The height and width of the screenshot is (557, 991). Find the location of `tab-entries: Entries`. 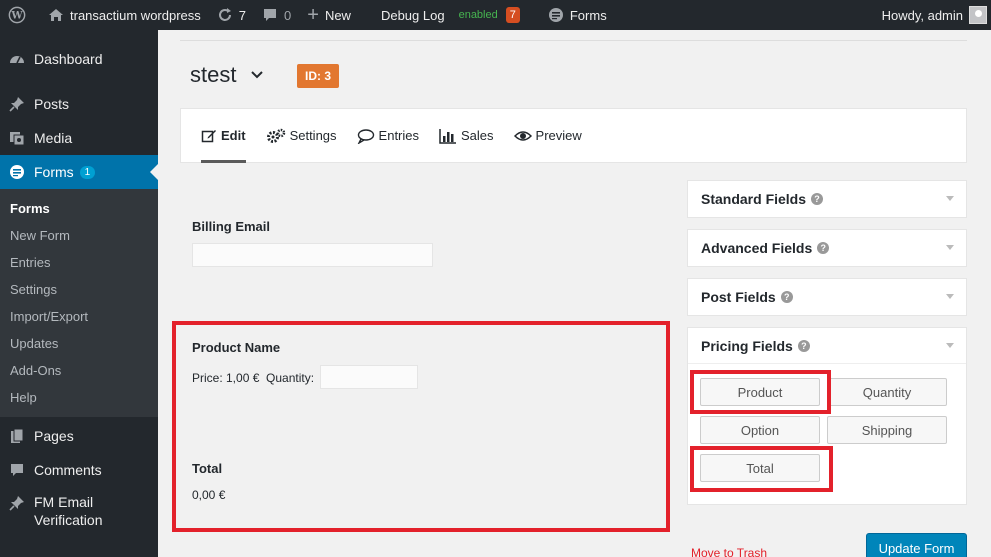

tab-entries: Entries is located at coordinates (388, 135).